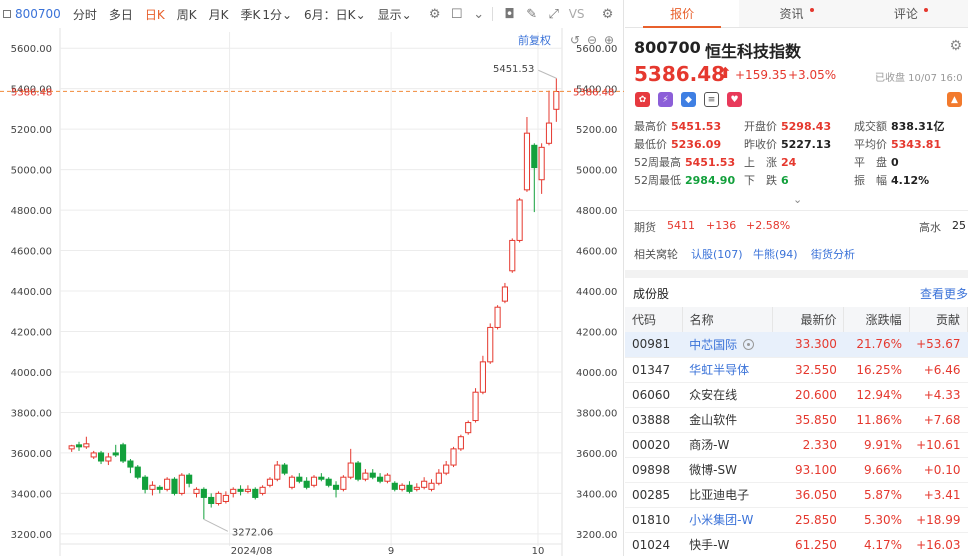  I want to click on cell-name: 比亚迪电子, so click(727, 495).